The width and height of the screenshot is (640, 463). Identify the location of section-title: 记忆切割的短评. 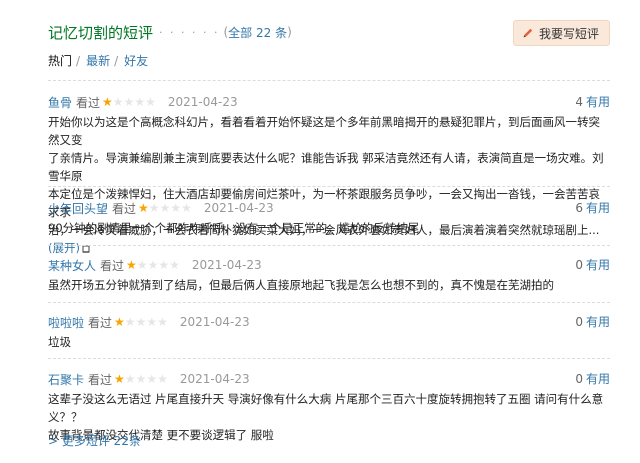
(101, 32).